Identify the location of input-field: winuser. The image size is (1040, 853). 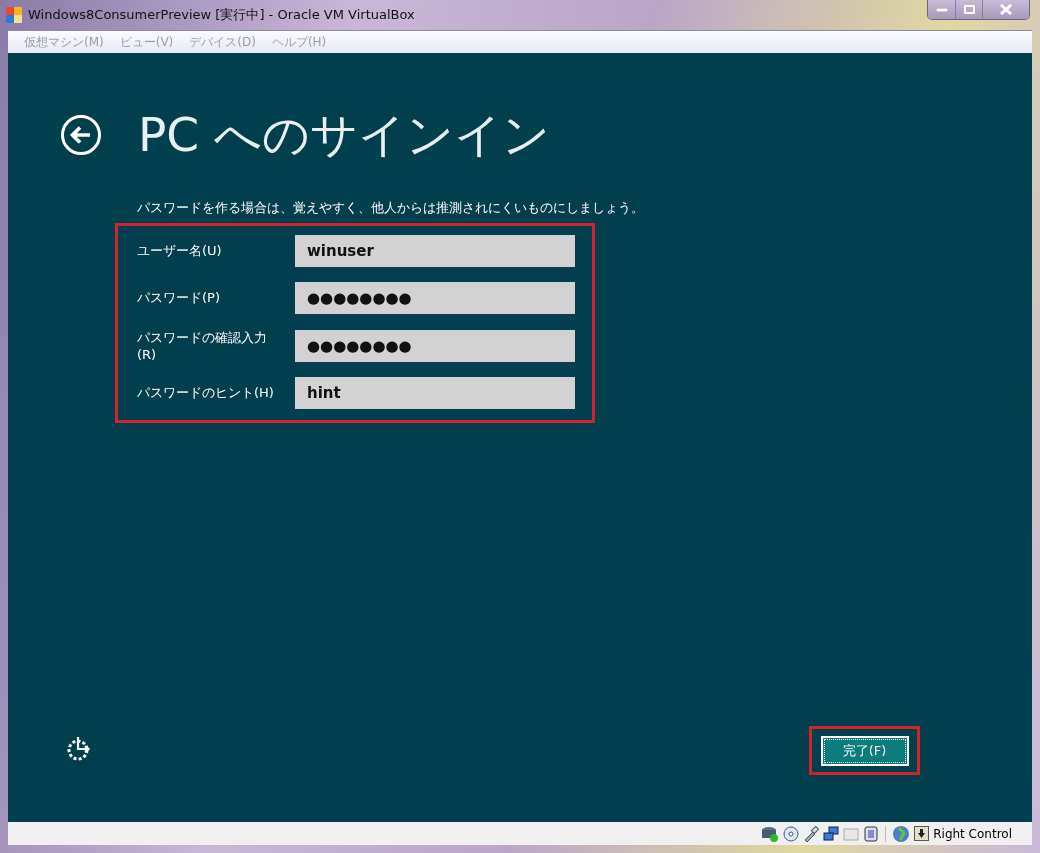
(435, 251).